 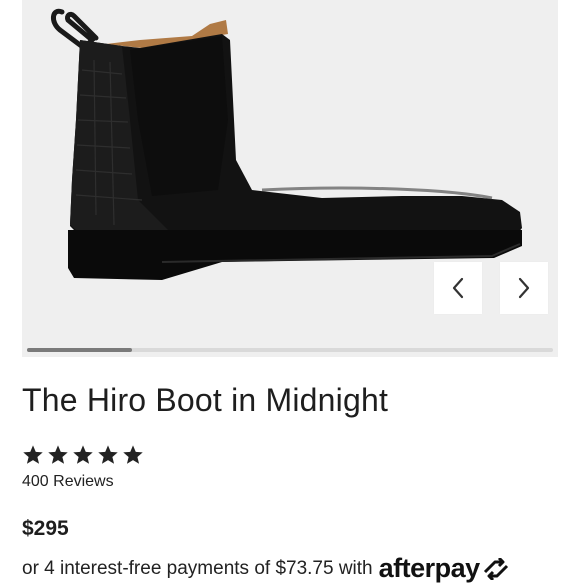 What do you see at coordinates (290, 350) in the screenshot?
I see `gallery-scrollbar` at bounding box center [290, 350].